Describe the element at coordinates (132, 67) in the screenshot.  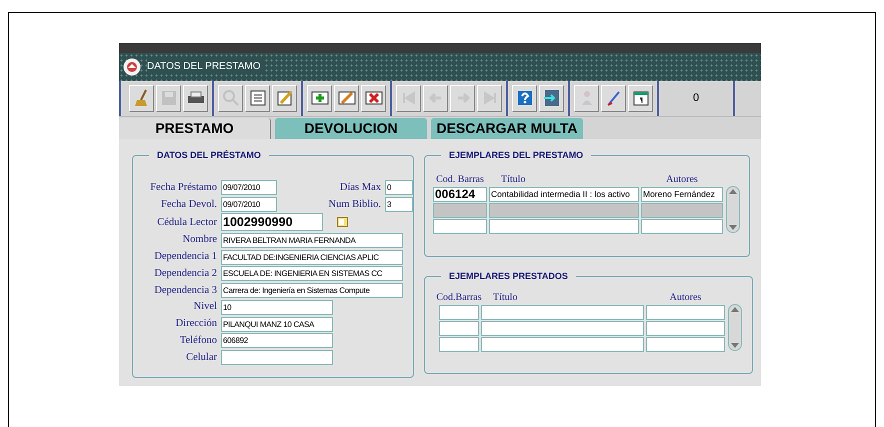
I see `app-logo-icon` at that location.